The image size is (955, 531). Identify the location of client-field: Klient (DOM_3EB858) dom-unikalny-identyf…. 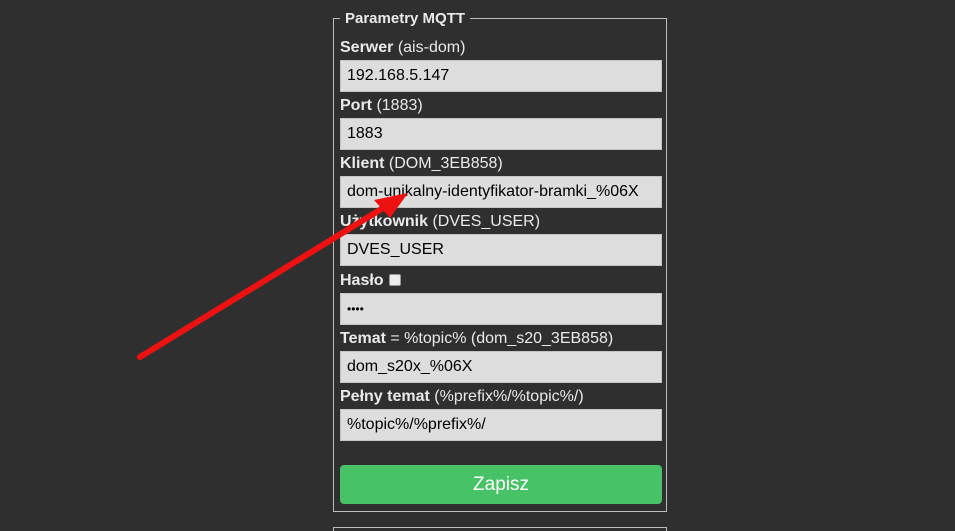
(501, 181).